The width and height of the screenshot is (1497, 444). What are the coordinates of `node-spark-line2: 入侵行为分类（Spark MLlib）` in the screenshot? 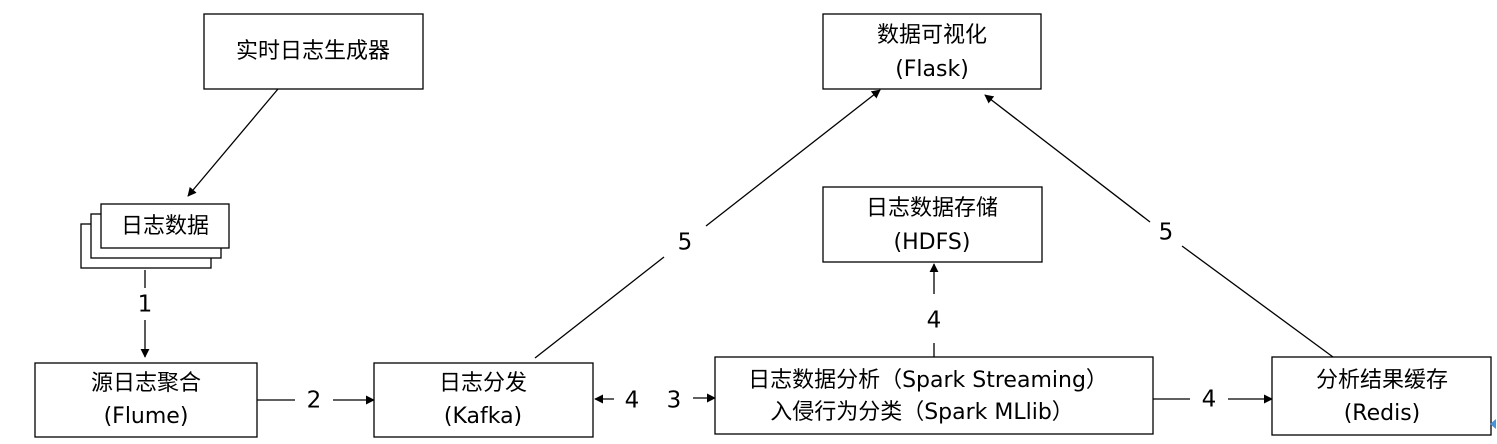 It's located at (922, 412).